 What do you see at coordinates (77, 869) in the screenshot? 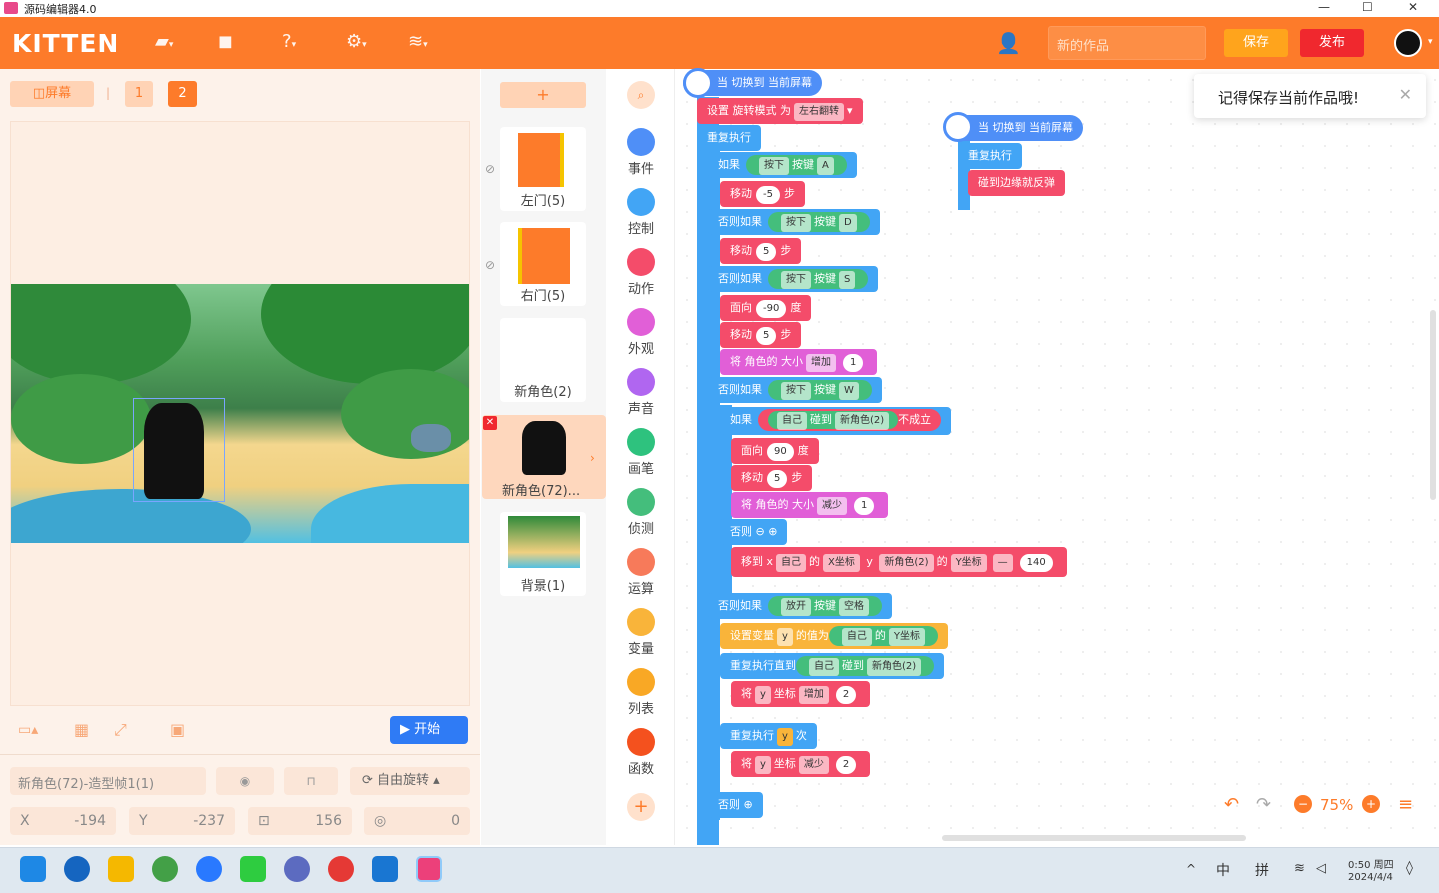
I see `edge-icon` at bounding box center [77, 869].